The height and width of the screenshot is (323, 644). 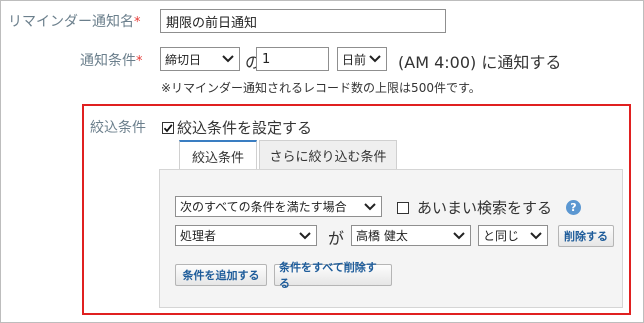 I want to click on record-limit-note: ※リマインダー通知されるレコード数の上限は500件です。, so click(x=321, y=88).